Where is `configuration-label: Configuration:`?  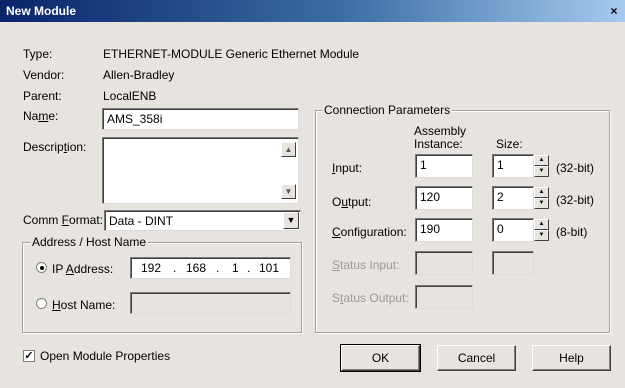 configuration-label: Configuration: is located at coordinates (369, 232).